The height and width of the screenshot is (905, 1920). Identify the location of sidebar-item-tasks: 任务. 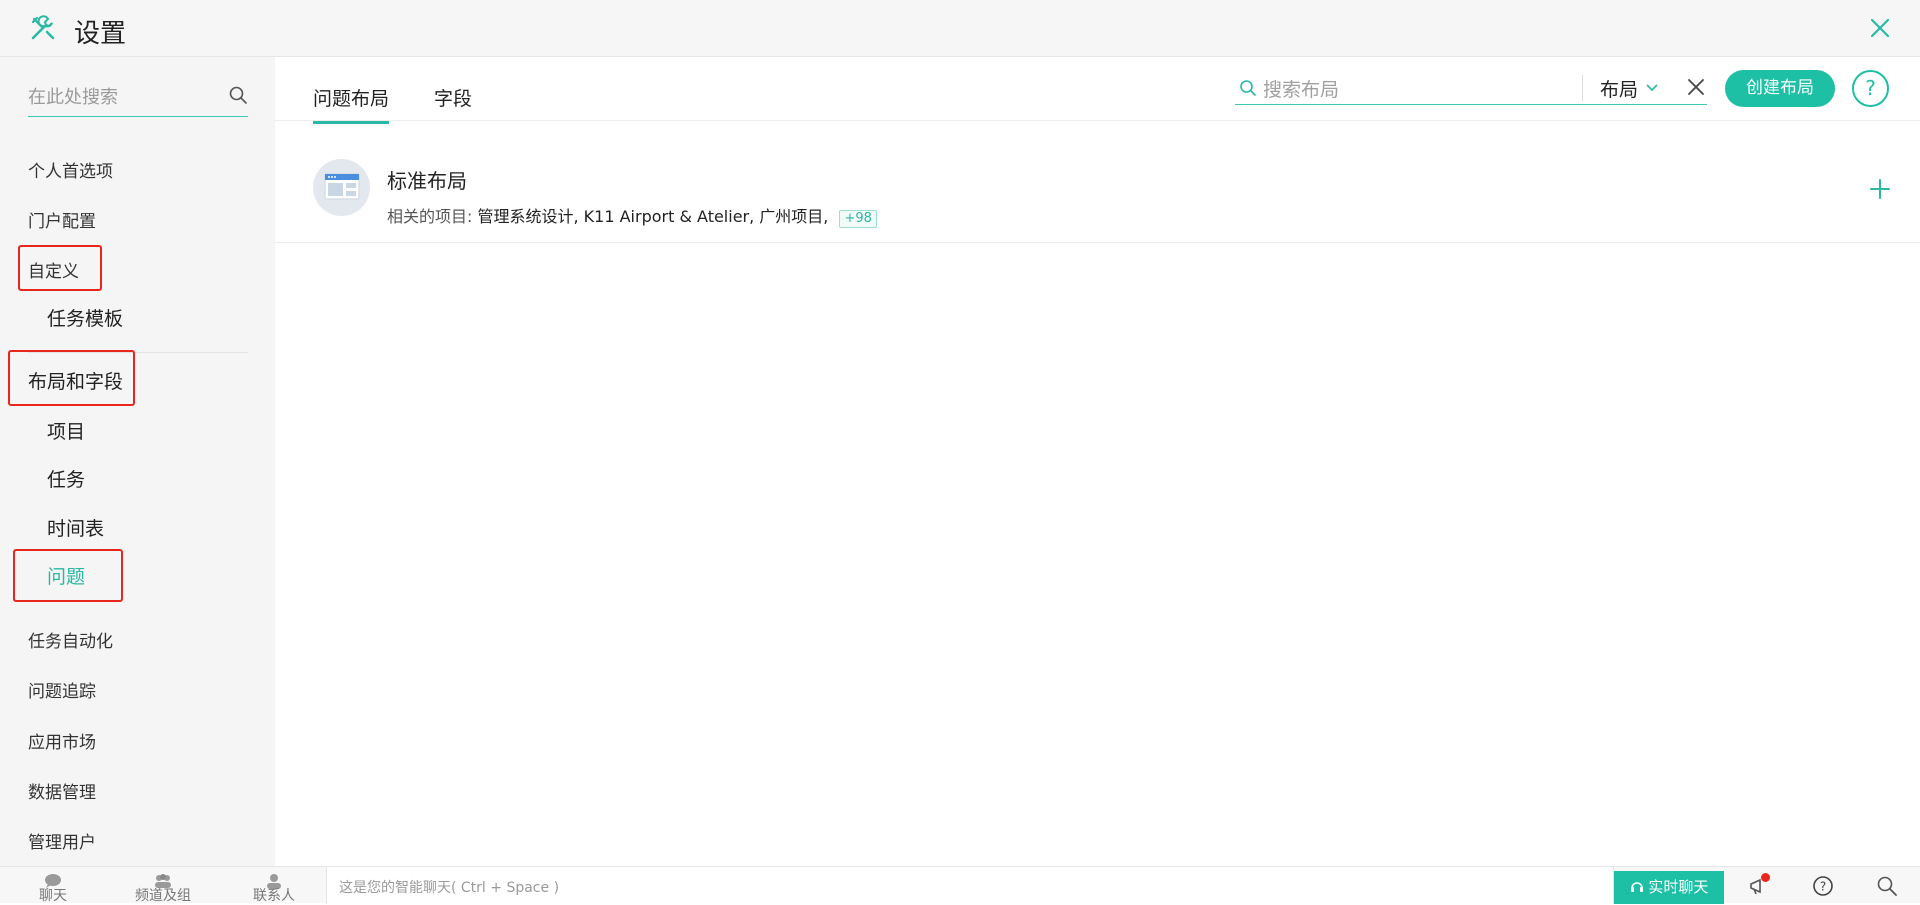
(66, 478).